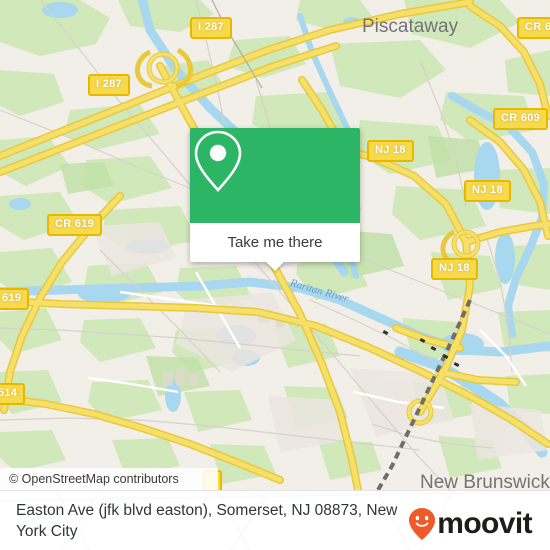  I want to click on take-me-there-label: Take me there, so click(275, 242).